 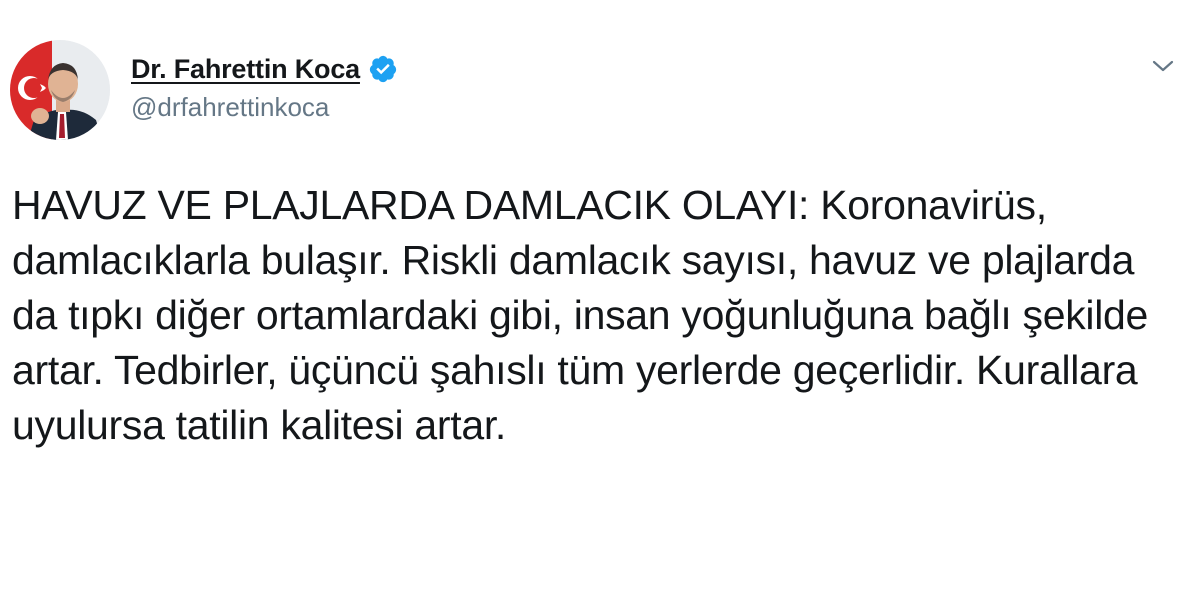 I want to click on display-name-link: Dr. Fahrettin Koca, so click(x=264, y=69).